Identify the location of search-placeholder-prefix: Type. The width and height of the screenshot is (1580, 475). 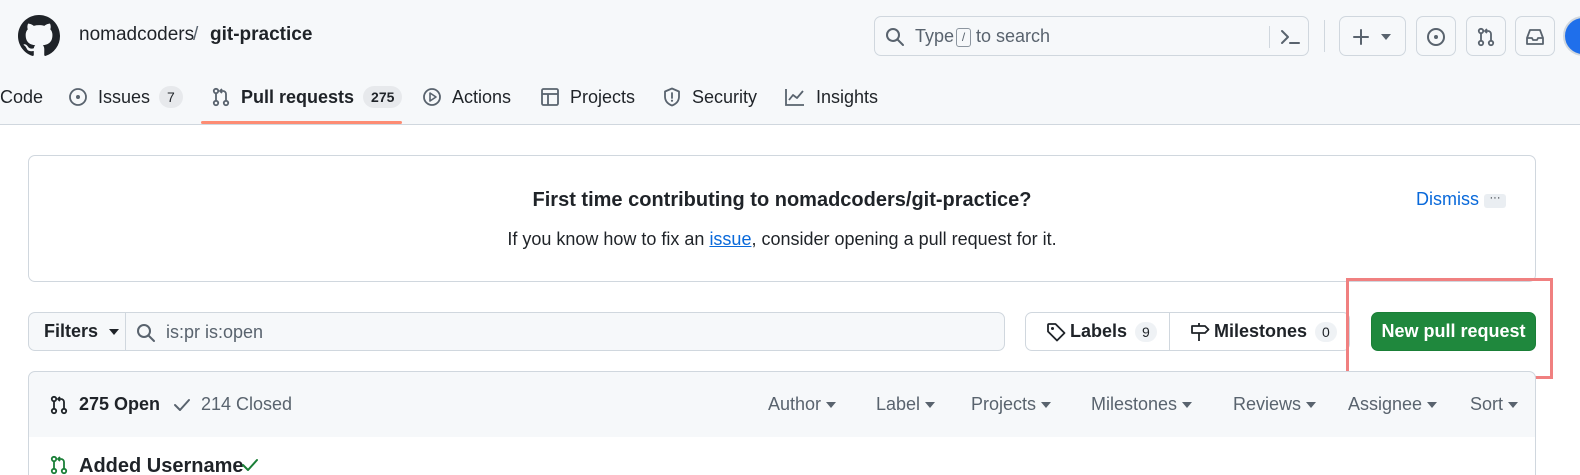
(935, 36).